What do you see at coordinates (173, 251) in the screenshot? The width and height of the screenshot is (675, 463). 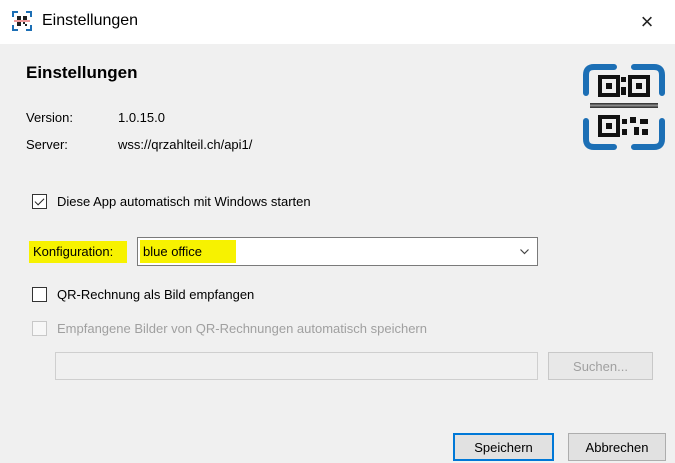 I see `configuration-selected-value: blue office` at bounding box center [173, 251].